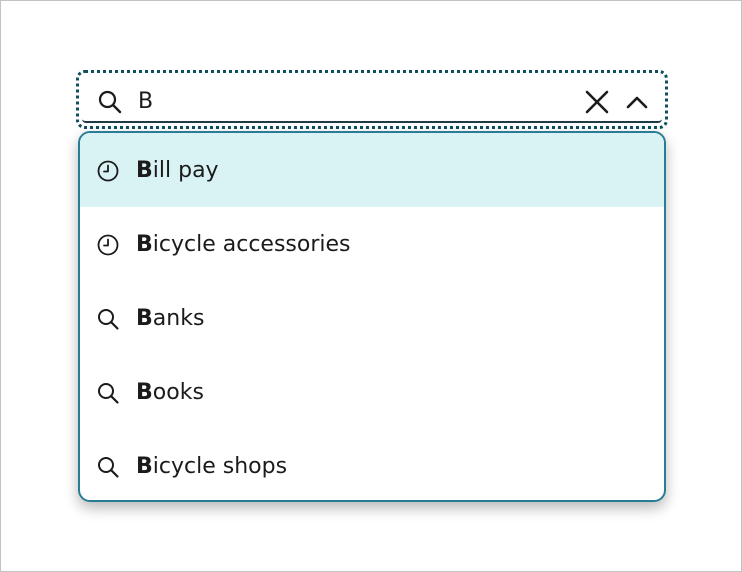  Describe the element at coordinates (372, 170) in the screenshot. I see `suggestion-option: Bill pay` at that location.